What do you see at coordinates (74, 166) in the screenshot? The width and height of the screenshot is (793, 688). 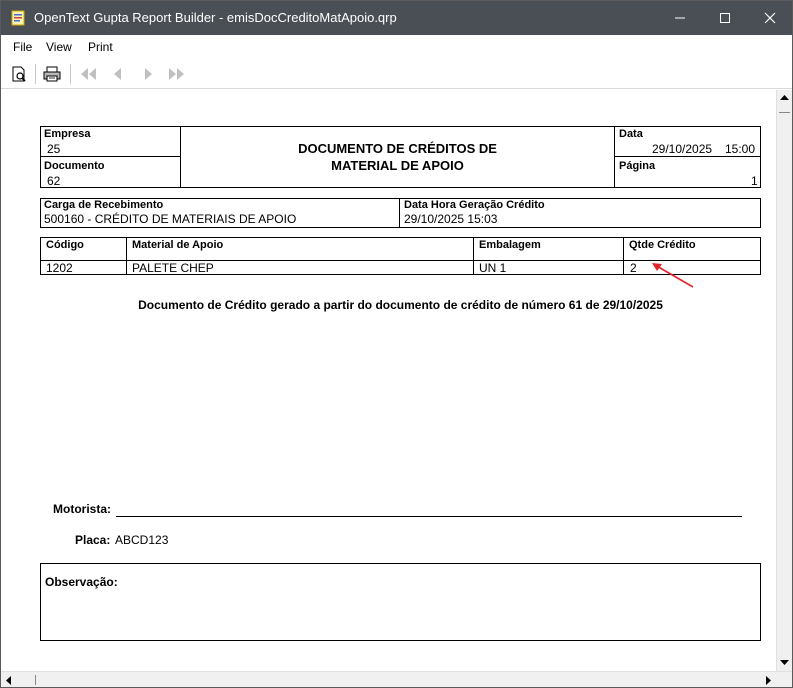 I see `documento-label: Documento` at bounding box center [74, 166].